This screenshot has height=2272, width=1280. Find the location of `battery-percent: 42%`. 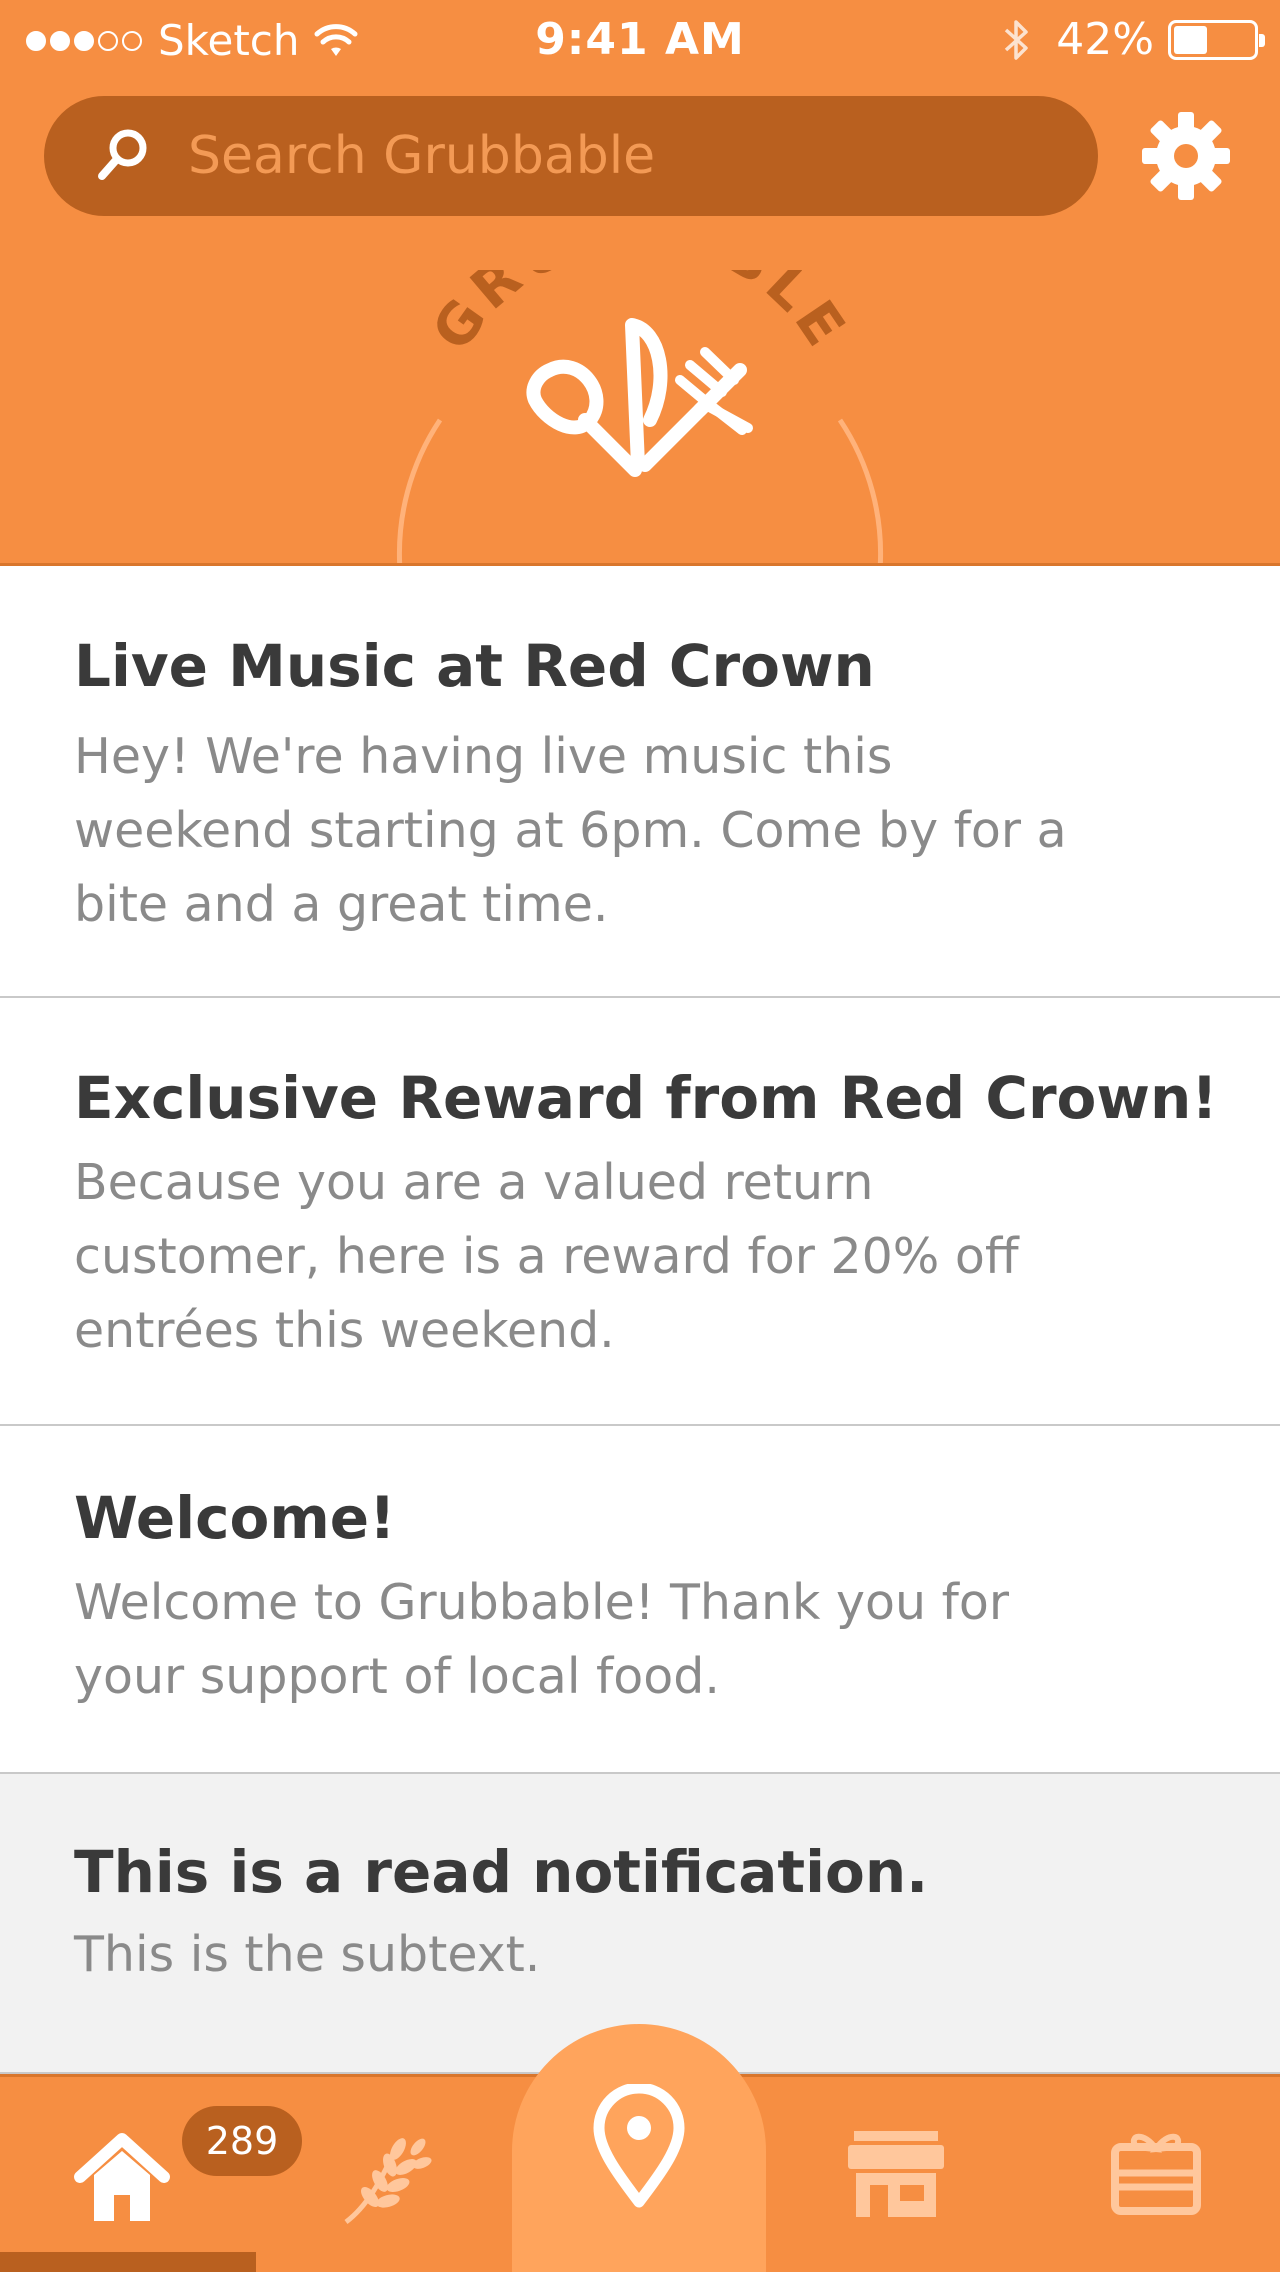

battery-percent: 42% is located at coordinates (1105, 39).